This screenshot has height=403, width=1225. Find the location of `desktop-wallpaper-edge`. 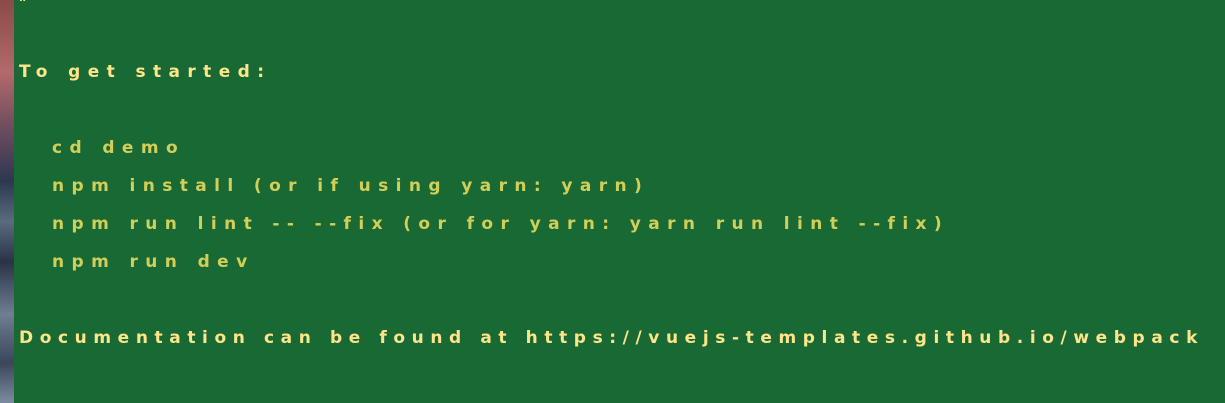

desktop-wallpaper-edge is located at coordinates (7, 201).